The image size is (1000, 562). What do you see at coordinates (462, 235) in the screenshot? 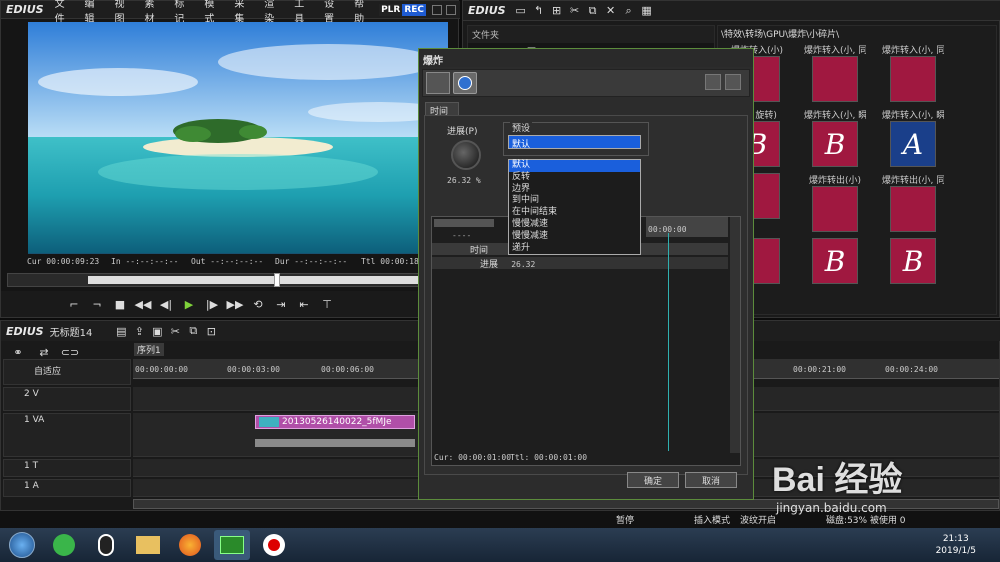
I see `graph-dash: ----` at bounding box center [462, 235].